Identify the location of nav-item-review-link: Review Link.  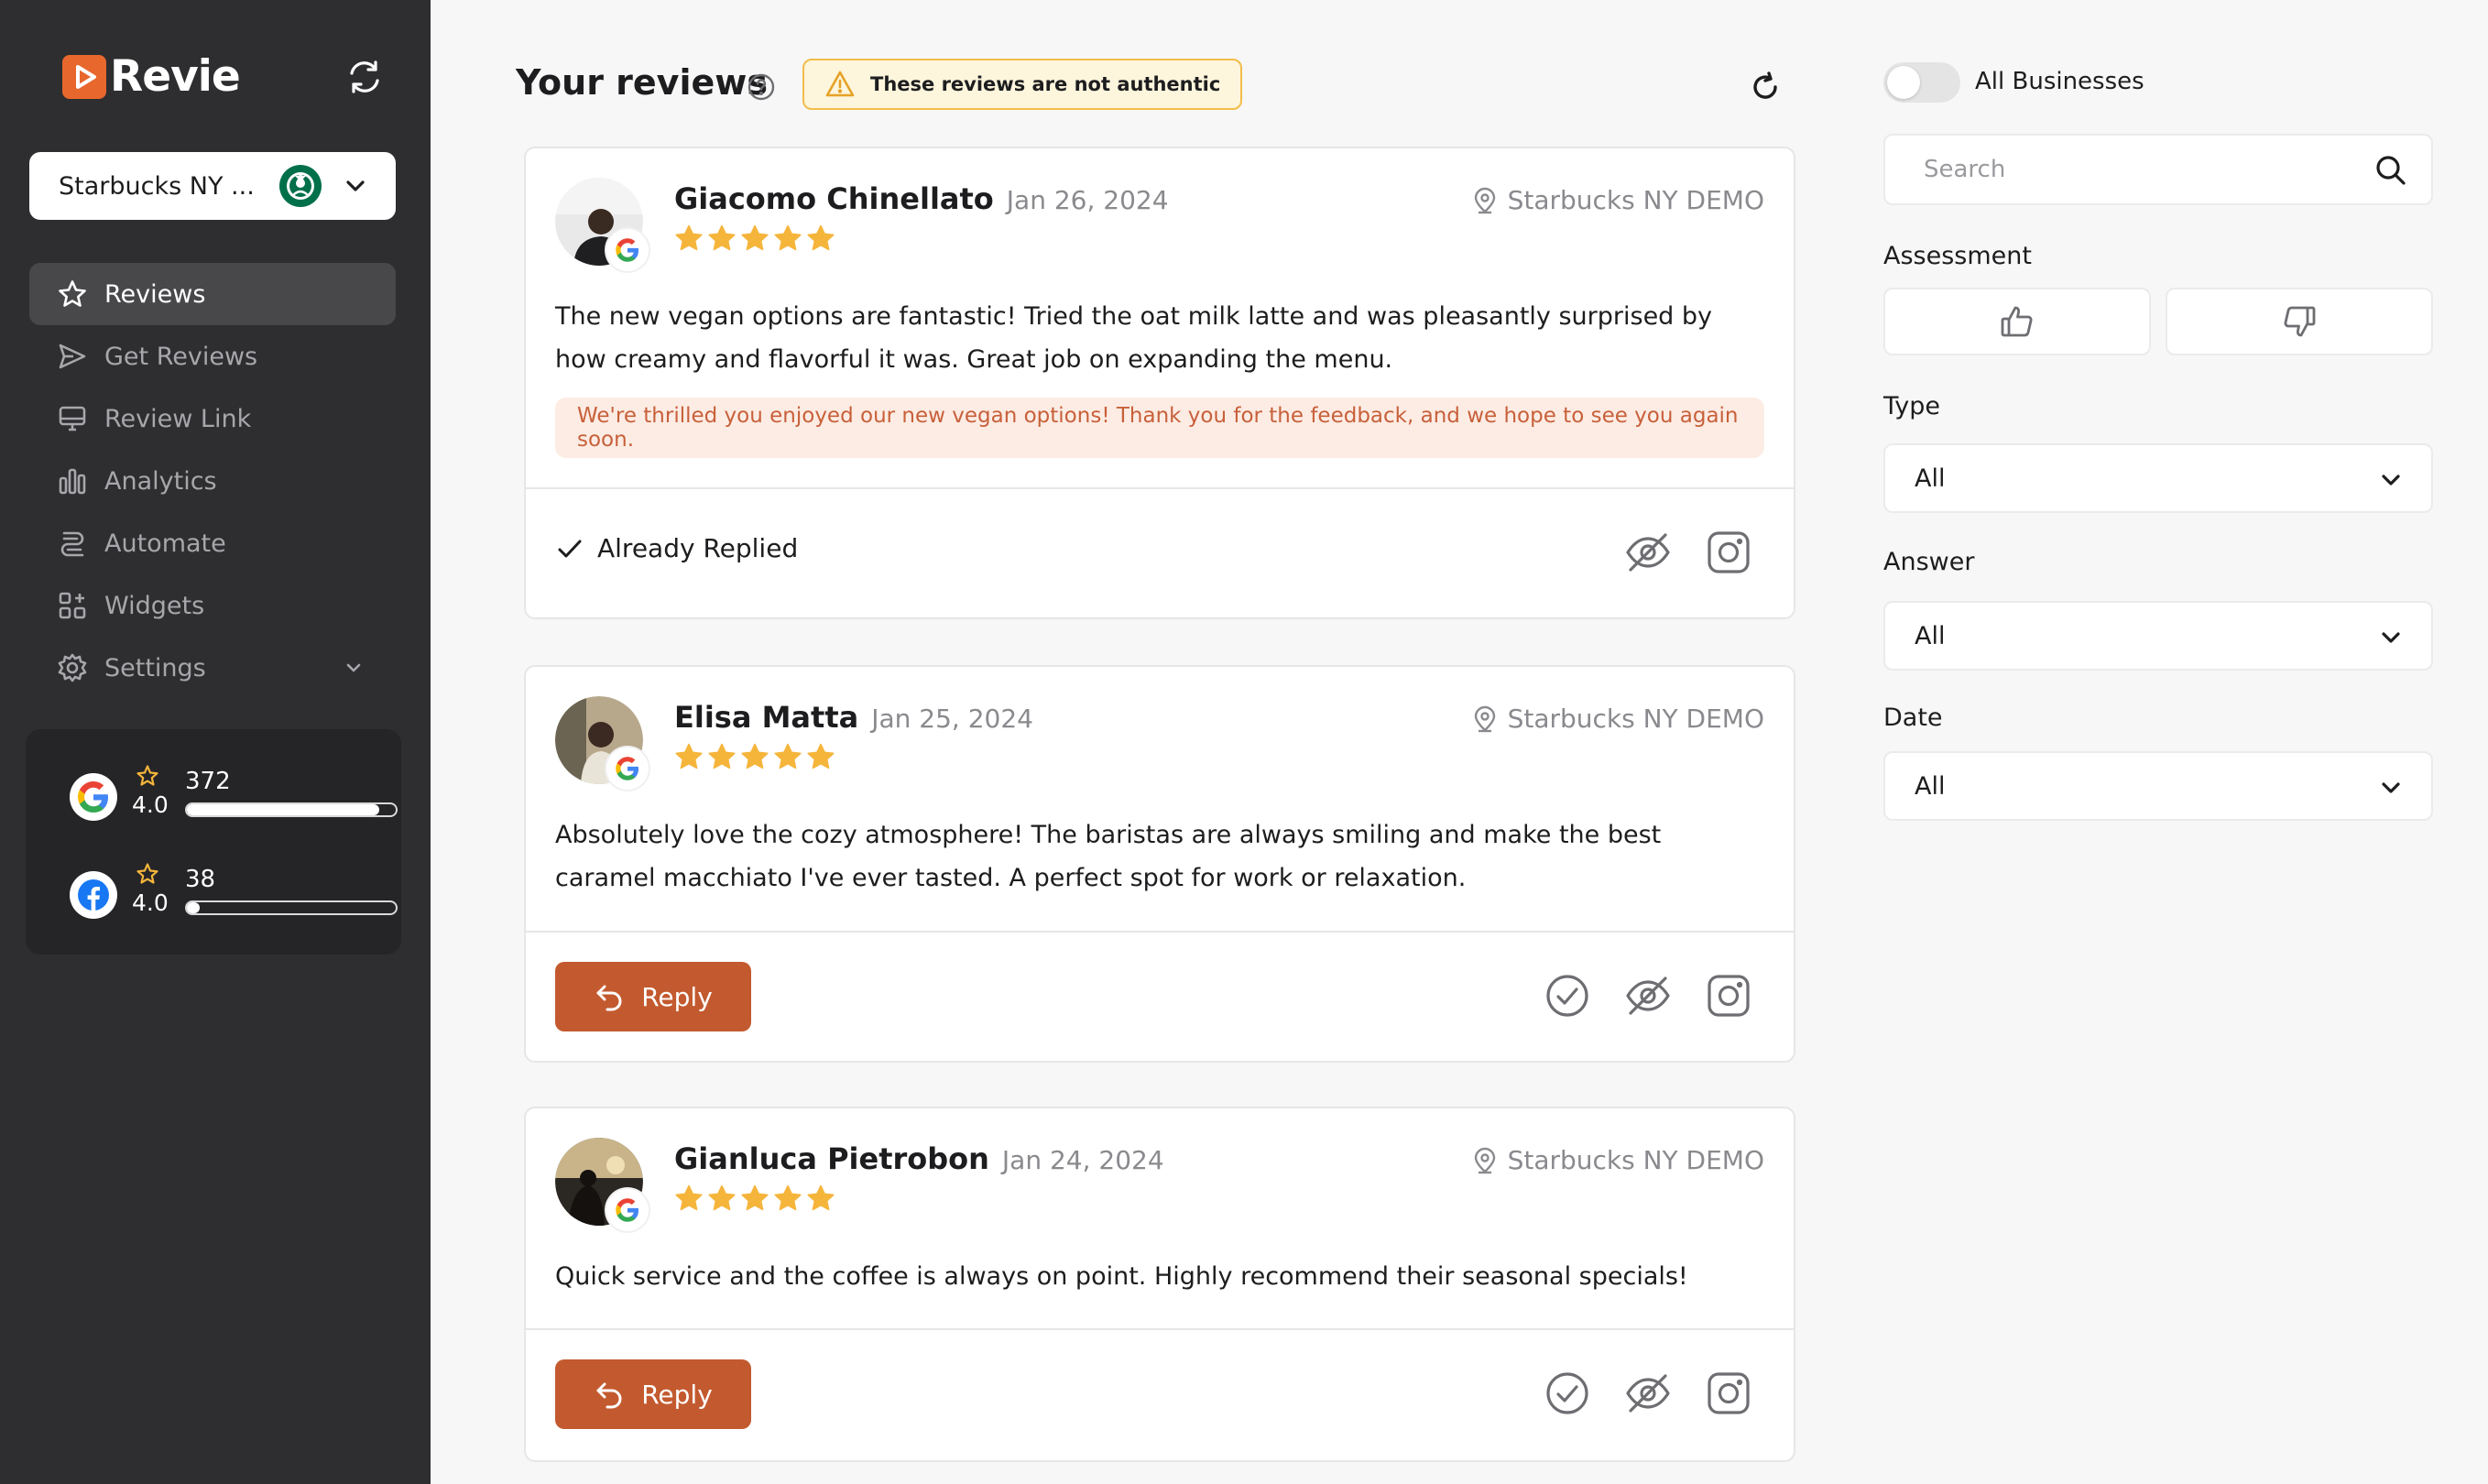
(212, 418).